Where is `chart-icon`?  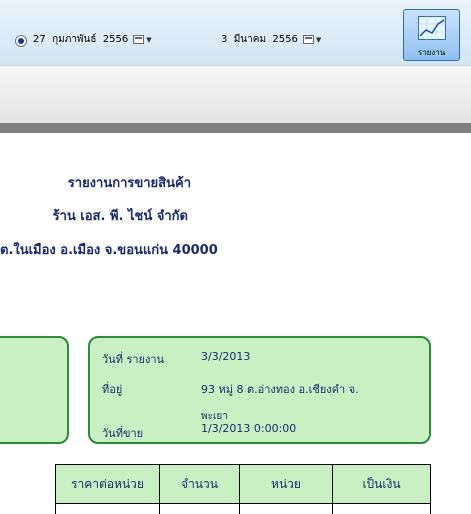 chart-icon is located at coordinates (432, 28).